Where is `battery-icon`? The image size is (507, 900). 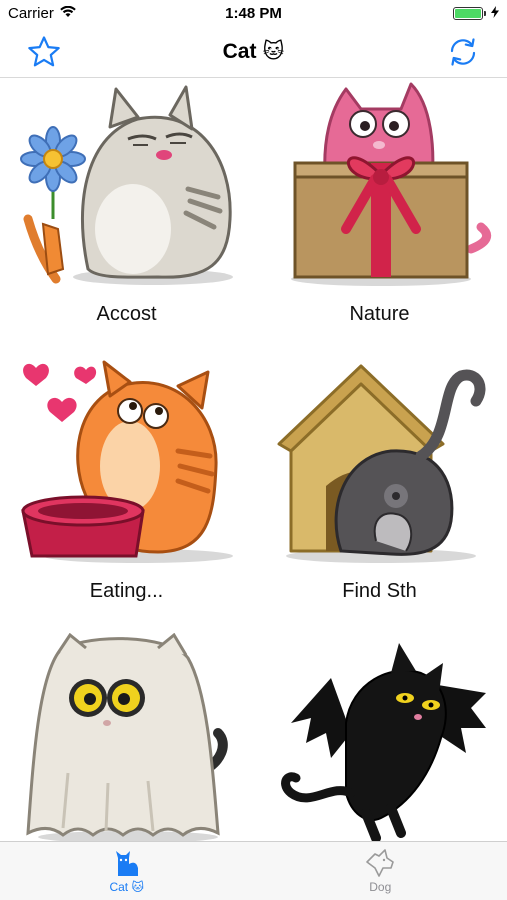
battery-icon is located at coordinates (469, 13).